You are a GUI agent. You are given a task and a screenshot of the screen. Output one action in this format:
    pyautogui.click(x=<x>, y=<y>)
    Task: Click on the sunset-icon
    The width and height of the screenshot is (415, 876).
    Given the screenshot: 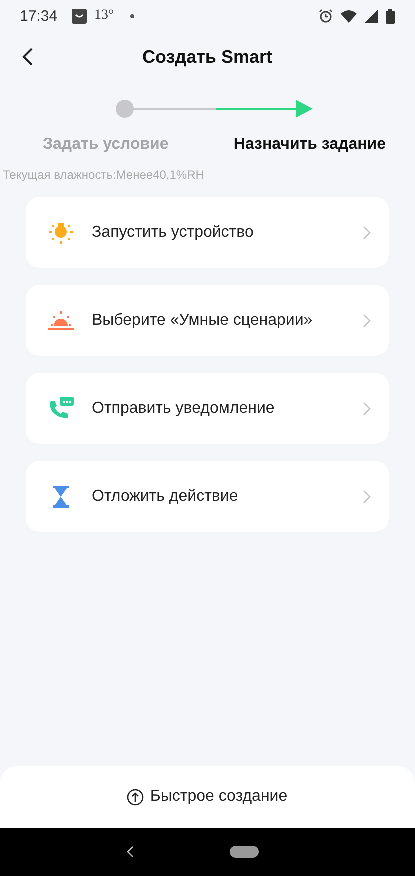 What is the action you would take?
    pyautogui.click(x=61, y=320)
    